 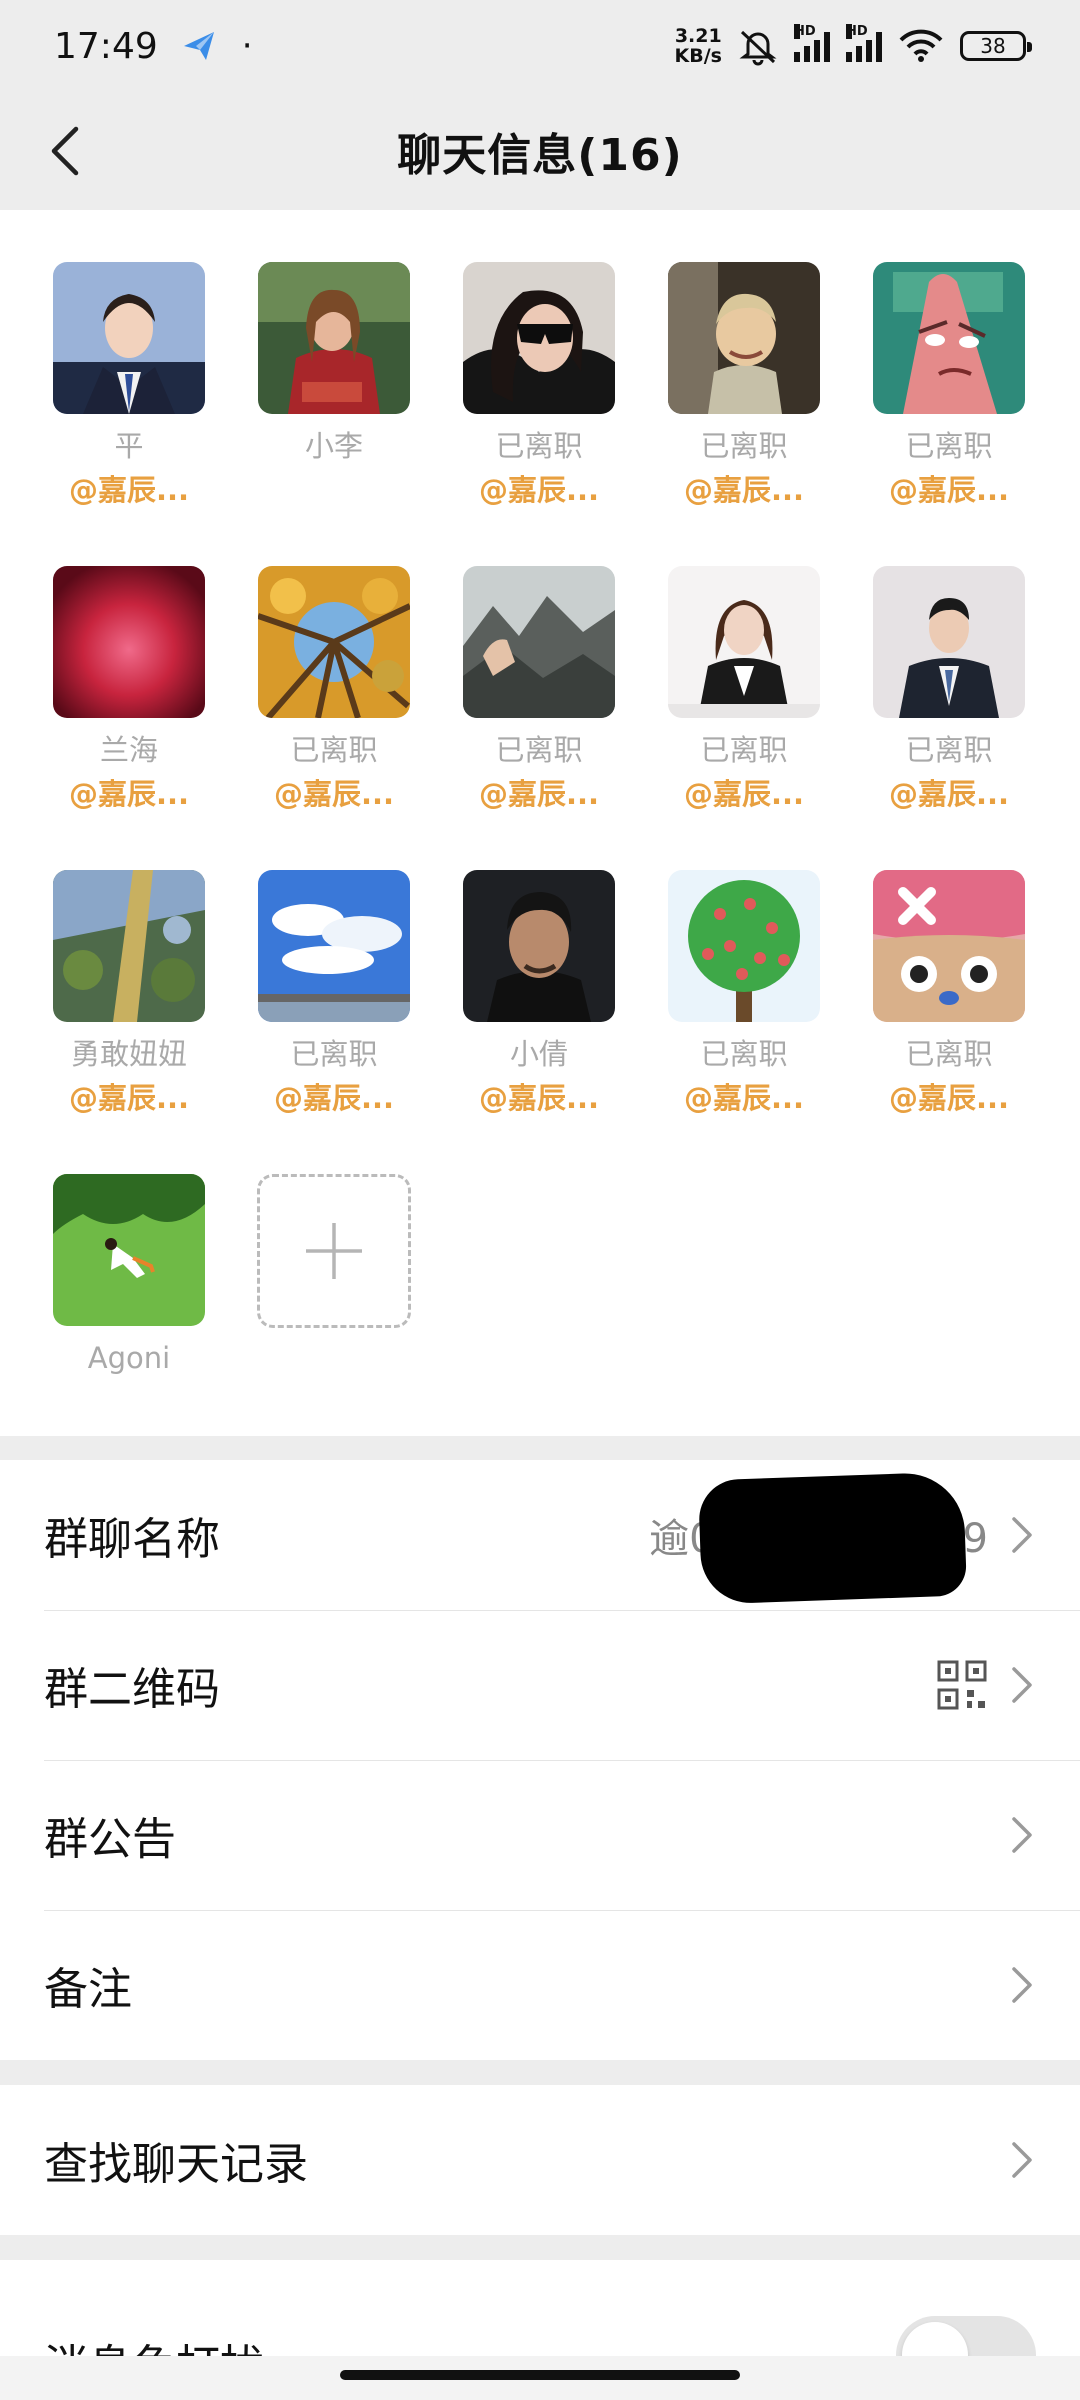 I want to click on search-history-label: 查找聊天记录, so click(x=176, y=2164).